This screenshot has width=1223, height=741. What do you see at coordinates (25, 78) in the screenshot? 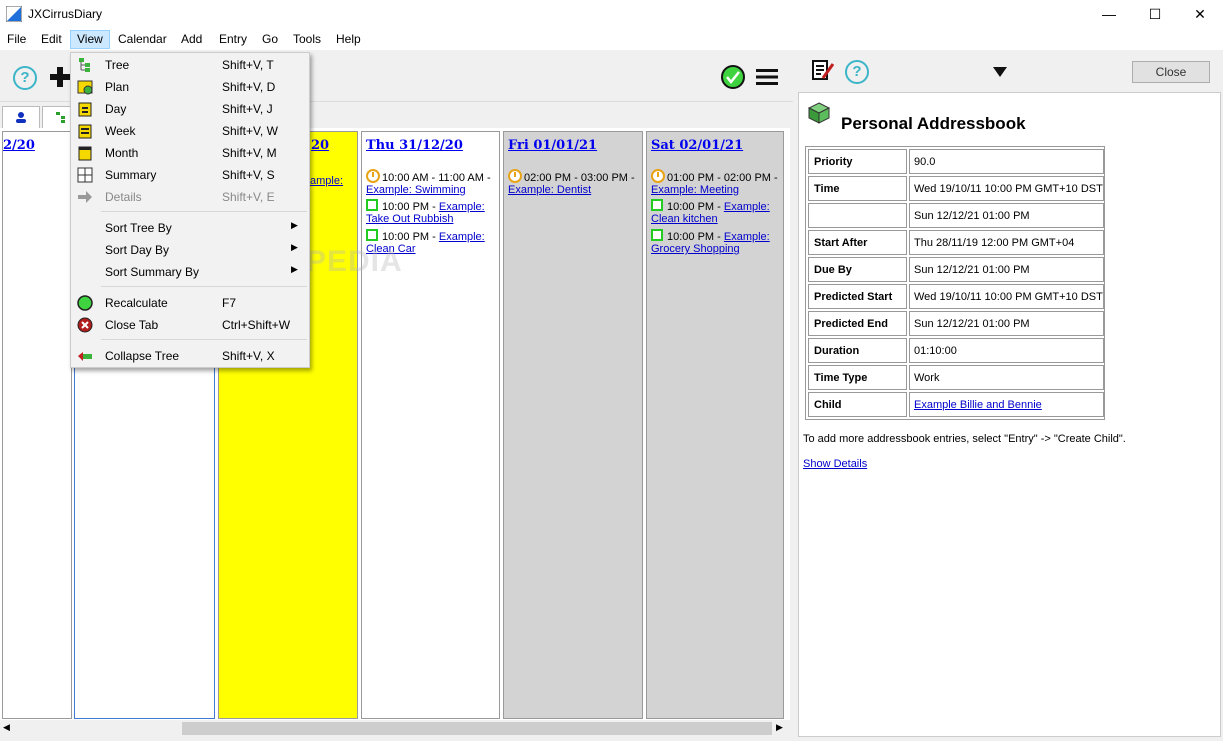
I see `help-icon: ?` at bounding box center [25, 78].